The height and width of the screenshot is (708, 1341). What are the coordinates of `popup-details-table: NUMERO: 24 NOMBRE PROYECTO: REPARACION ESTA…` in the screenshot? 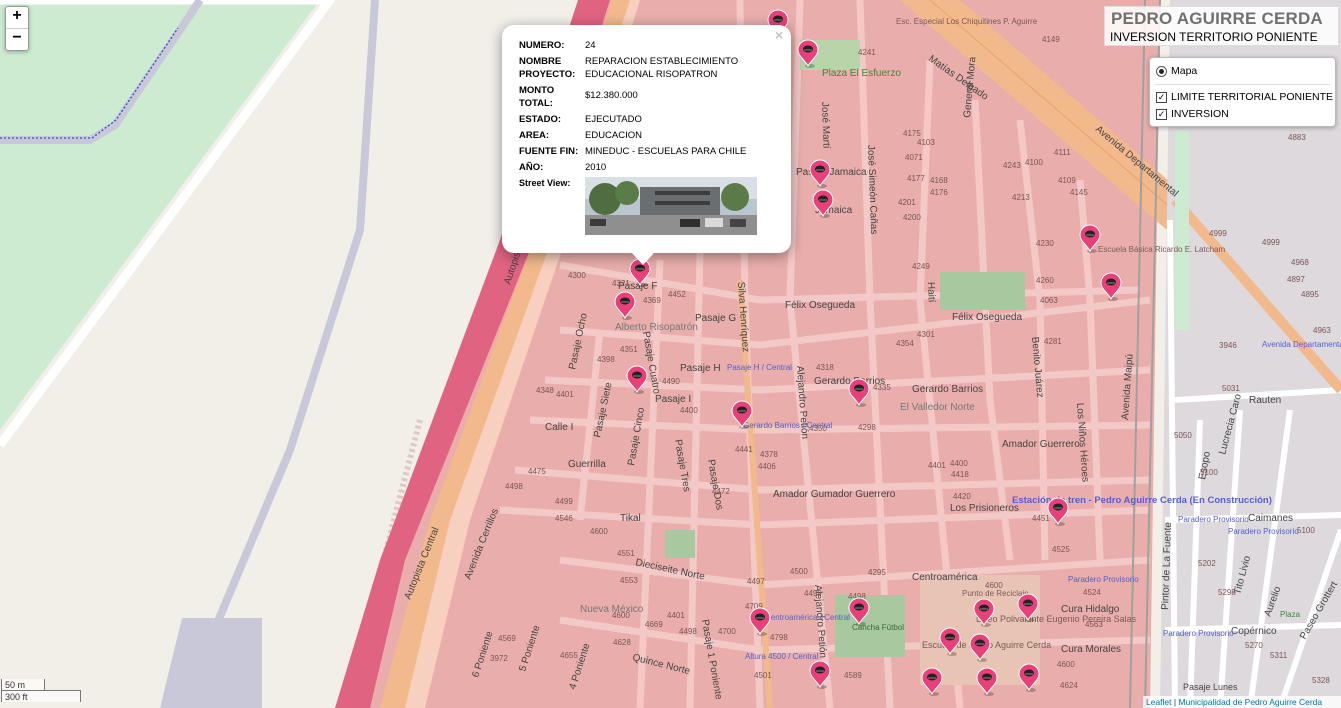 It's located at (641, 137).